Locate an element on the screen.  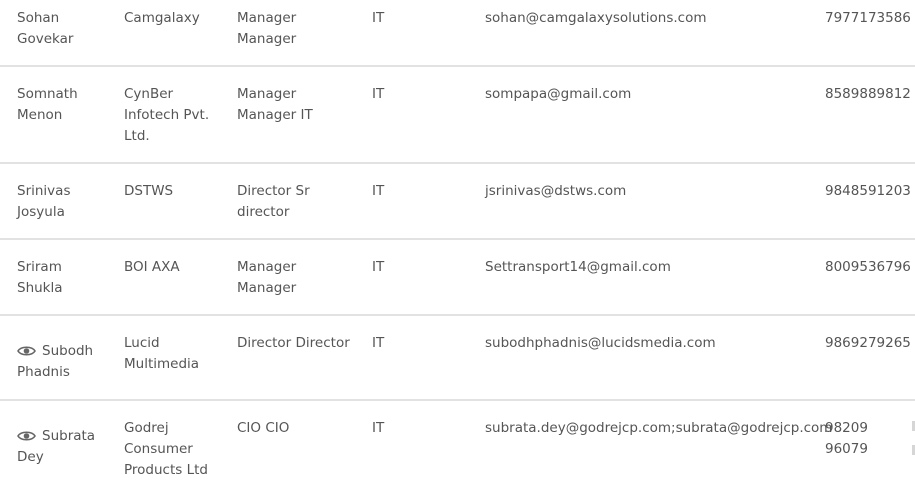
name-cell: Subrata Dey is located at coordinates (64, 447).